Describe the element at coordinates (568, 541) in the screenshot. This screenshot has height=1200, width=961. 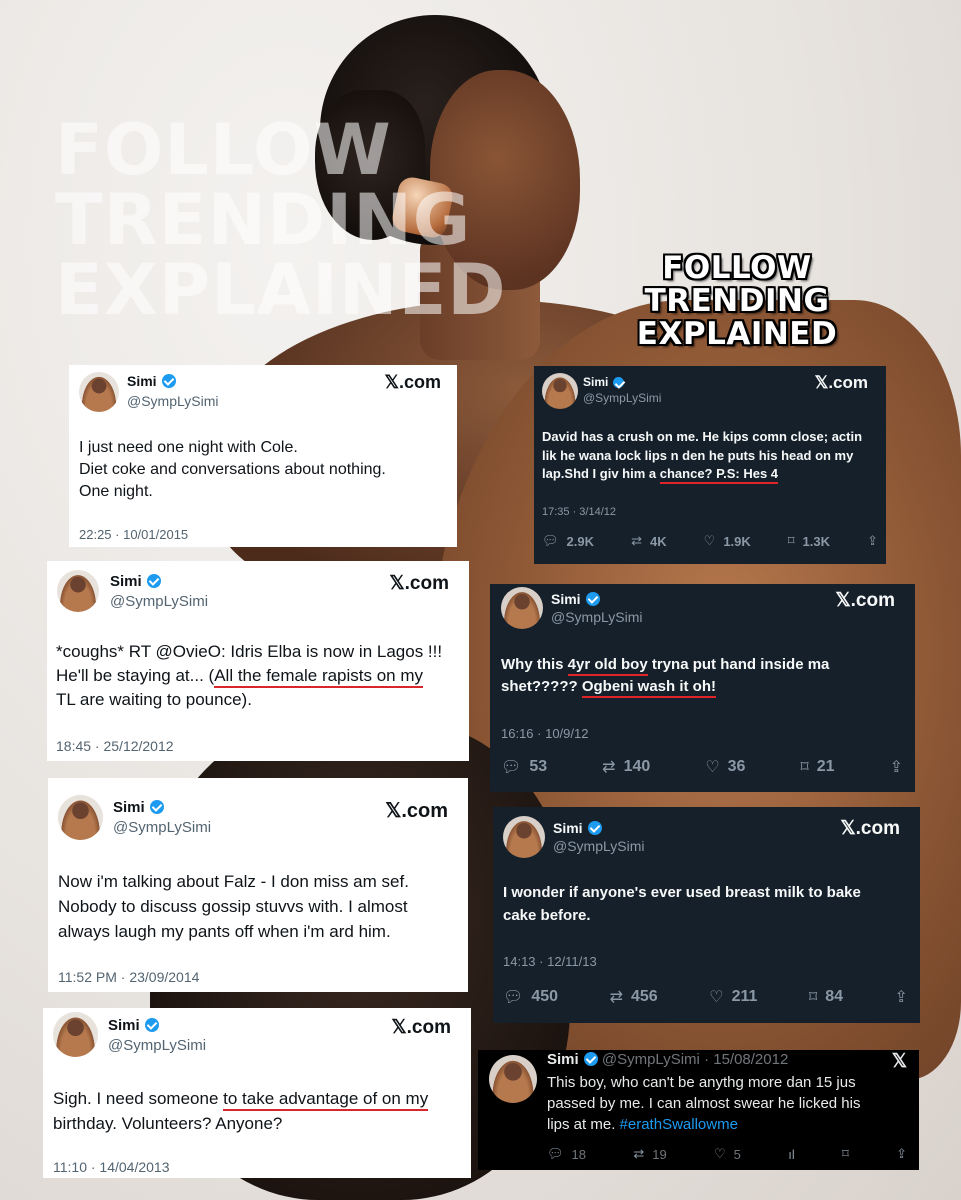
I see `reply-button: 💬︎ 2.9K` at that location.